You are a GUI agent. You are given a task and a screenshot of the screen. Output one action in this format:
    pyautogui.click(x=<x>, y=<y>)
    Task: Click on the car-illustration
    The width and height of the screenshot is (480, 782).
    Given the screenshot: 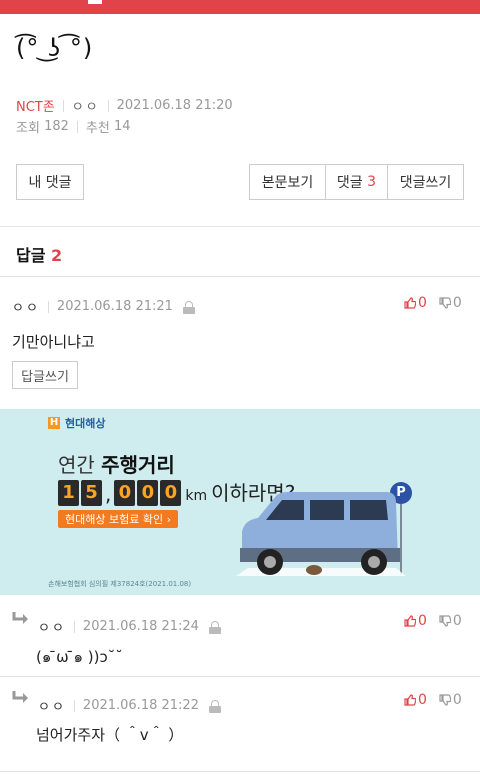 What is the action you would take?
    pyautogui.click(x=321, y=534)
    